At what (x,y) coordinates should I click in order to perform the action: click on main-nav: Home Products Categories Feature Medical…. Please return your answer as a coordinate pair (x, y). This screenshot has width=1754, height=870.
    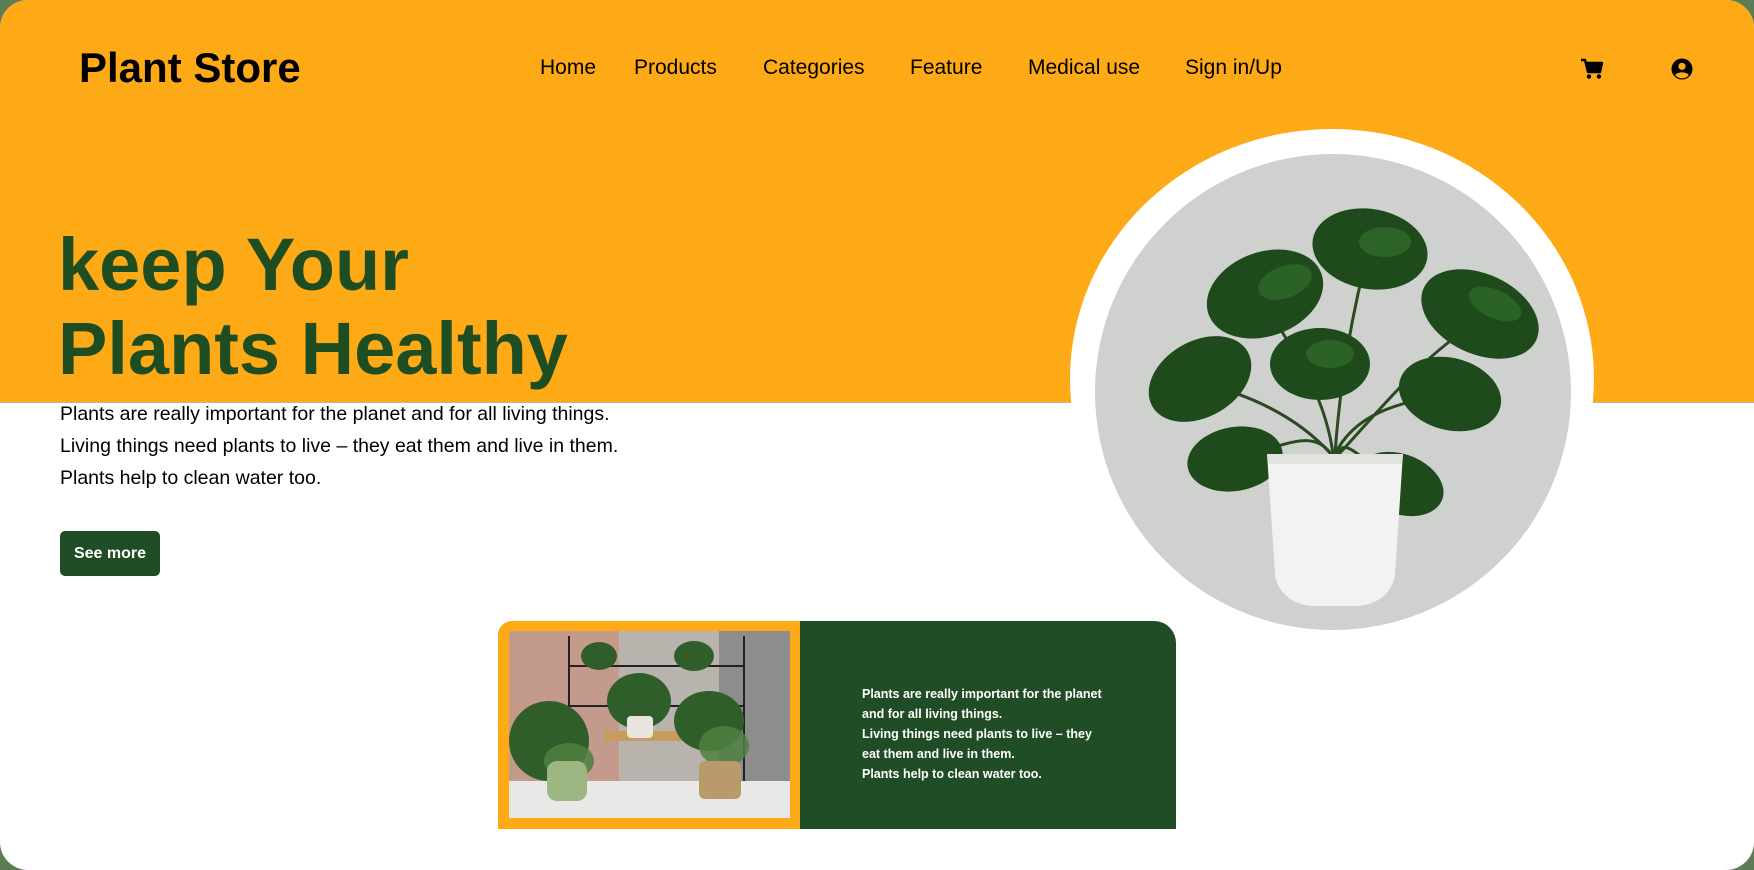
    Looking at the image, I should click on (911, 68).